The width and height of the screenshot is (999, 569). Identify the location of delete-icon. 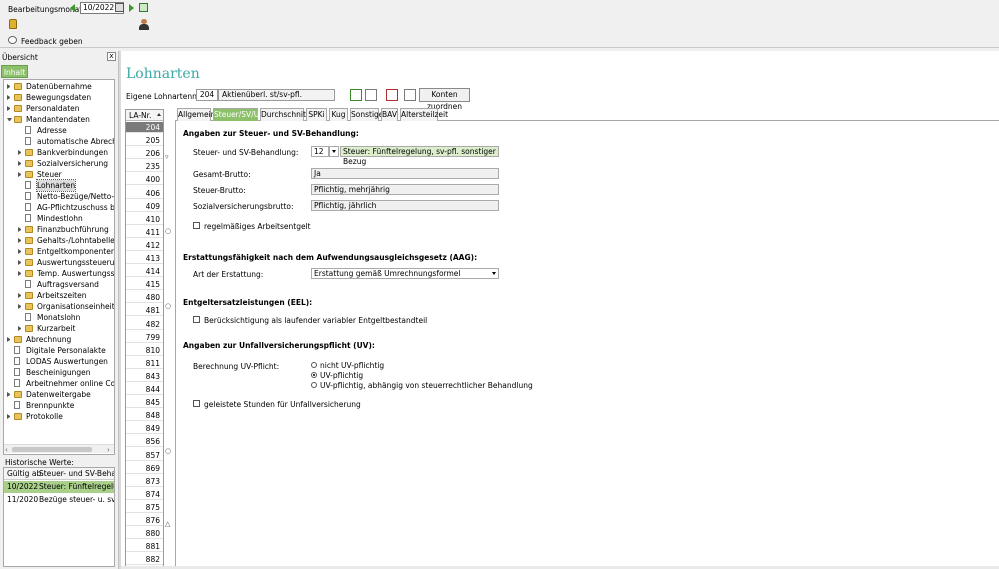
(392, 95).